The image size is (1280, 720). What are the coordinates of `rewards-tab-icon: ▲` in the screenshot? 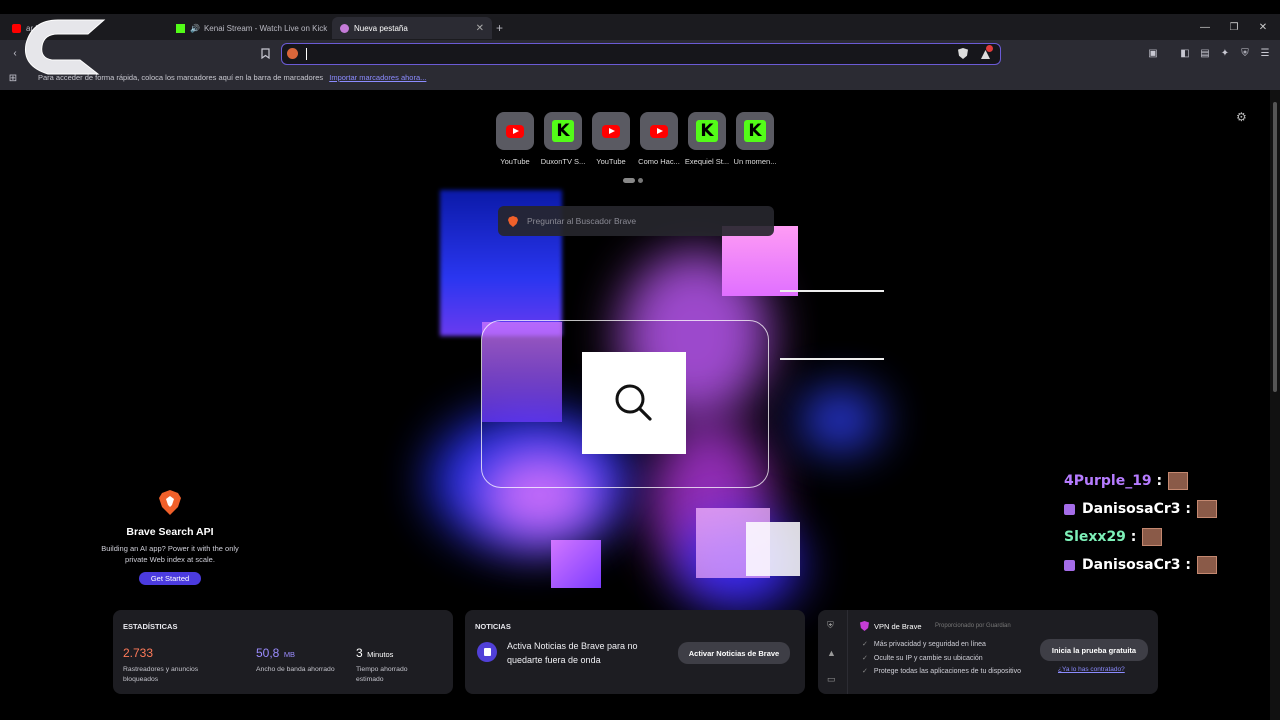 It's located at (831, 653).